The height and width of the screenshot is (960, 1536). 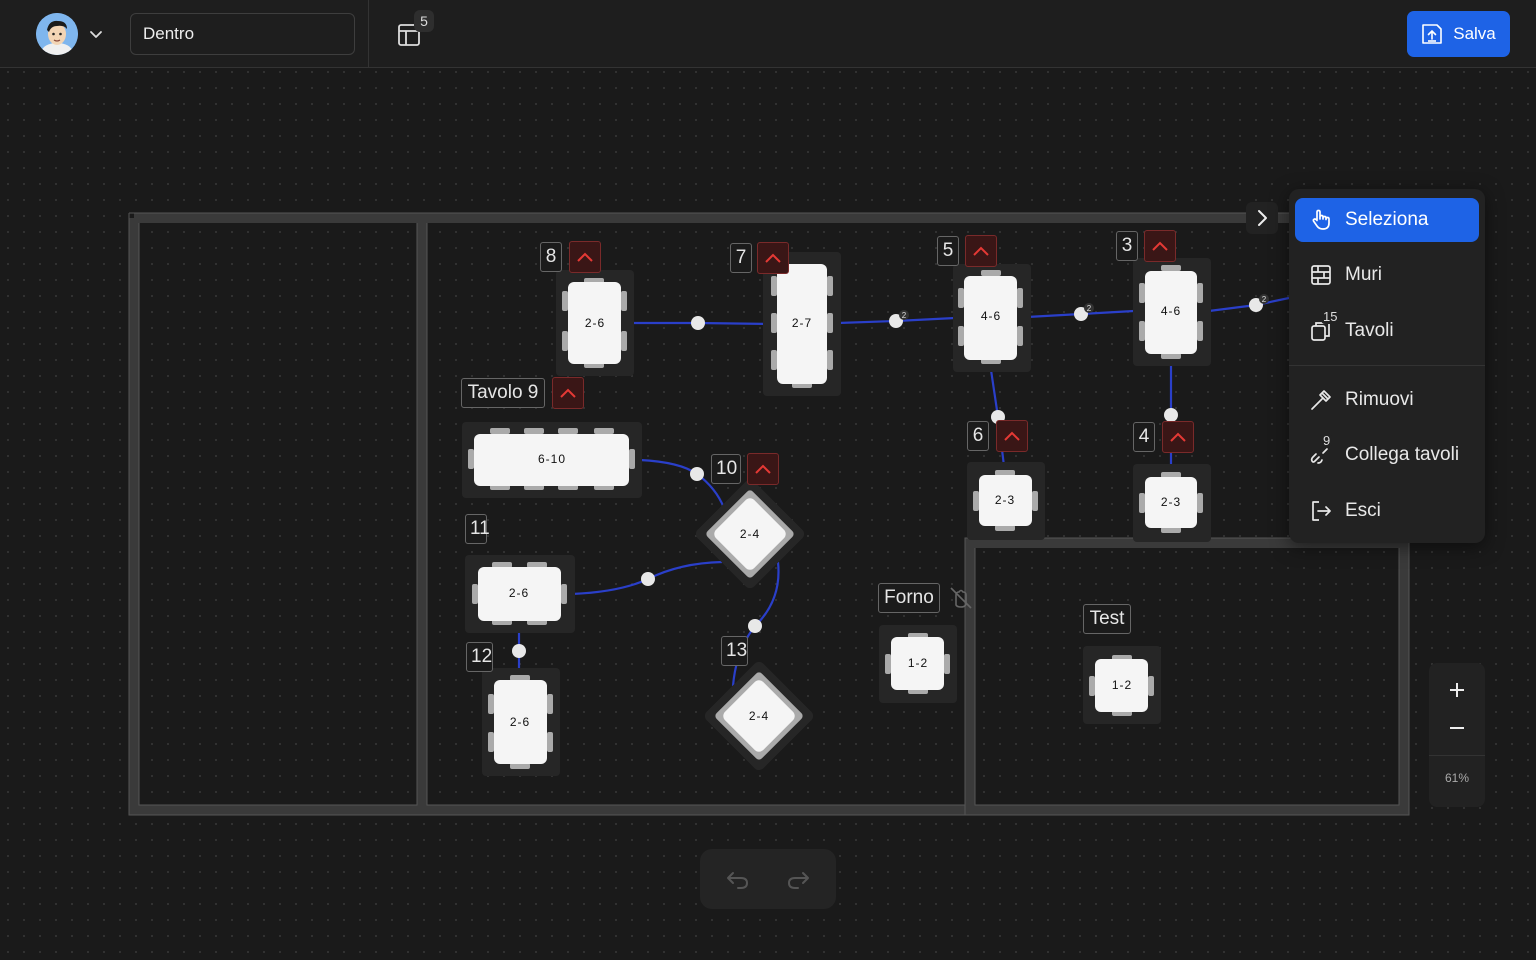 What do you see at coordinates (773, 258) in the screenshot?
I see `table-7-up-button` at bounding box center [773, 258].